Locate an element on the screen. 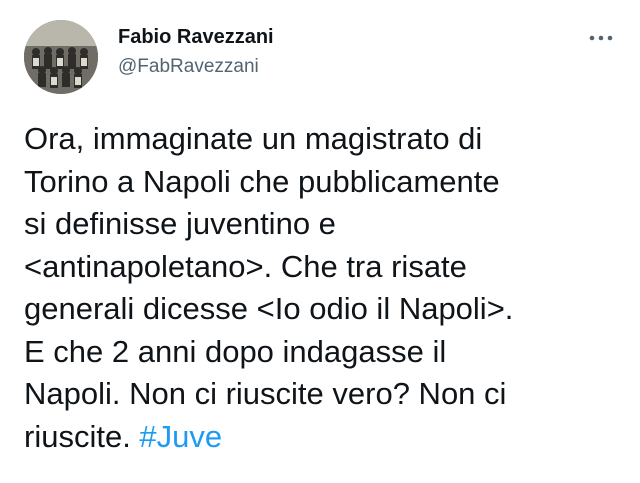 The image size is (640, 483). tweet-text-line: riuscite. is located at coordinates (82, 436).